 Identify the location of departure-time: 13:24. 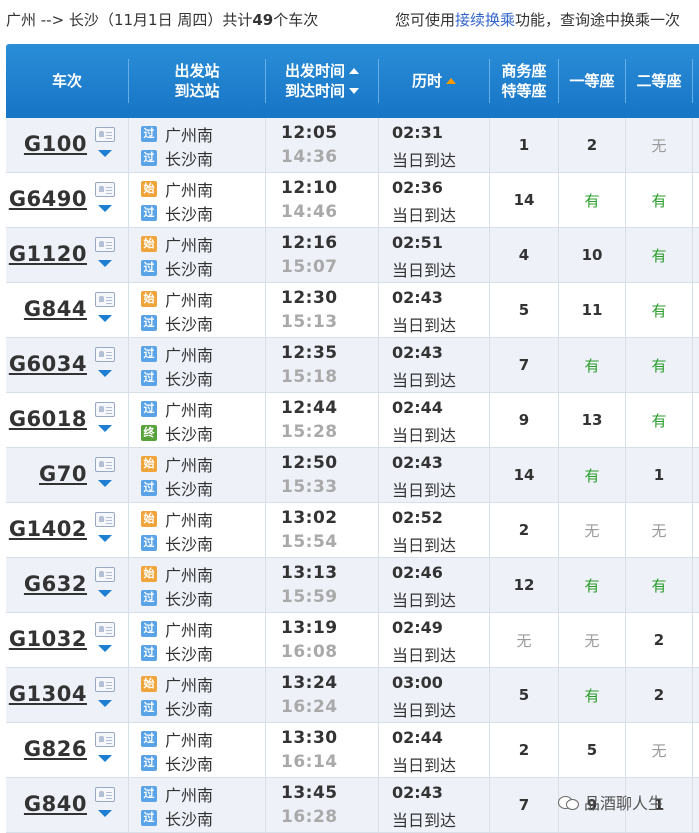
(309, 683).